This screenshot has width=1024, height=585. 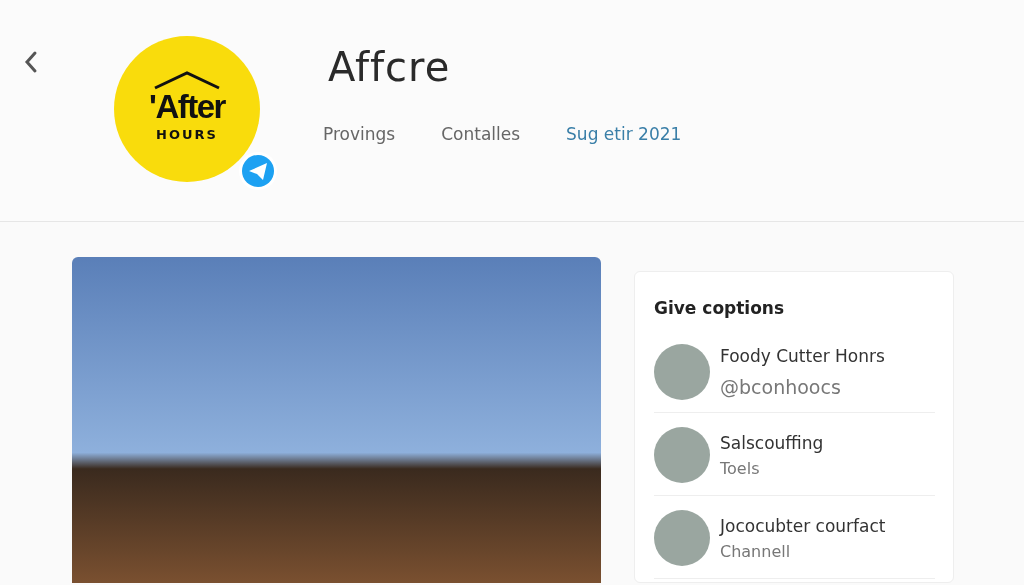 I want to click on card-title: Give coptions, so click(x=720, y=308).